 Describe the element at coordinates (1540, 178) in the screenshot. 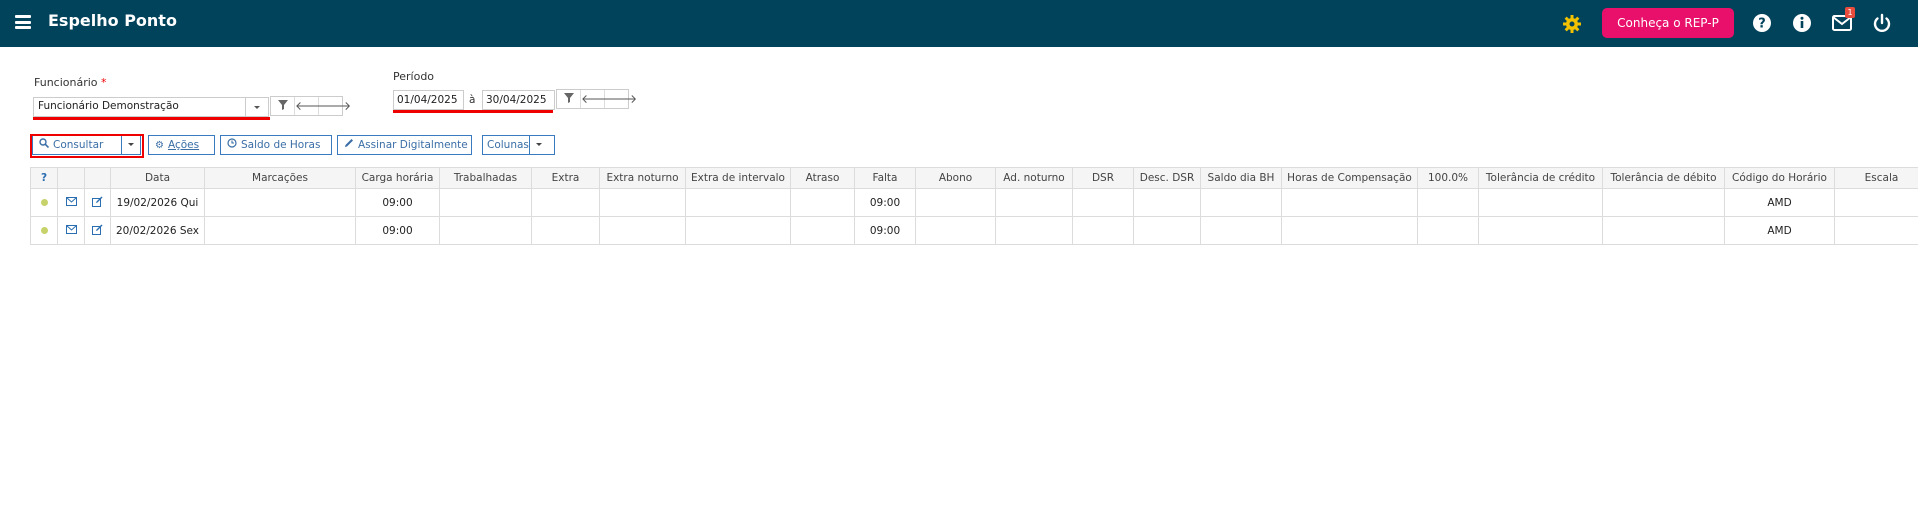

I see `column-header: Tolerância de crédito` at that location.